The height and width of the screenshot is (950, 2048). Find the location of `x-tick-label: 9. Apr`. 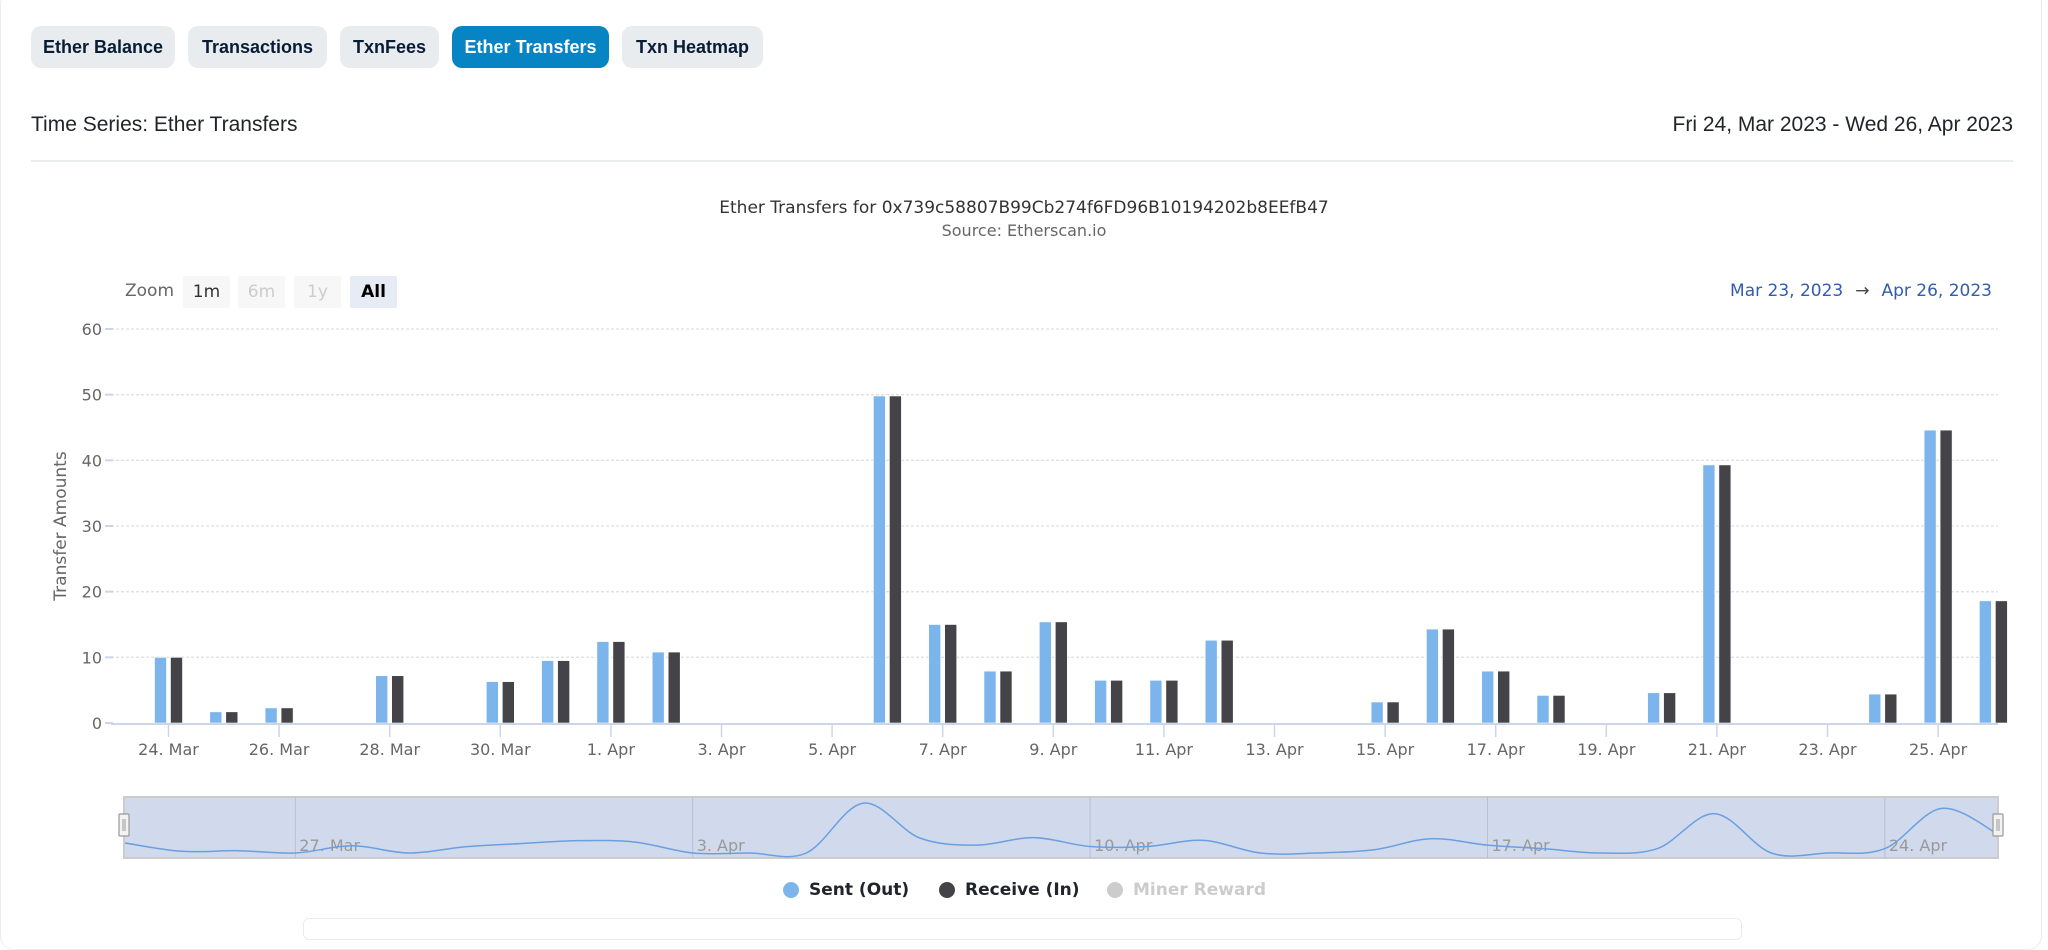

x-tick-label: 9. Apr is located at coordinates (1053, 749).